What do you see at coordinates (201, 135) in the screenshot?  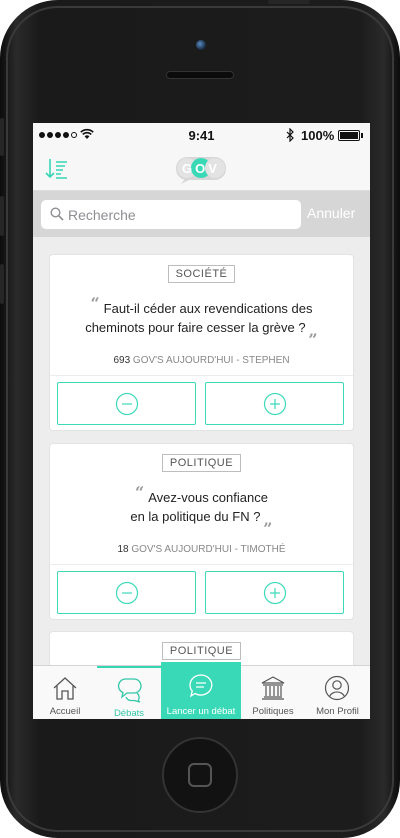 I see `status-bar: 9:41 100%` at bounding box center [201, 135].